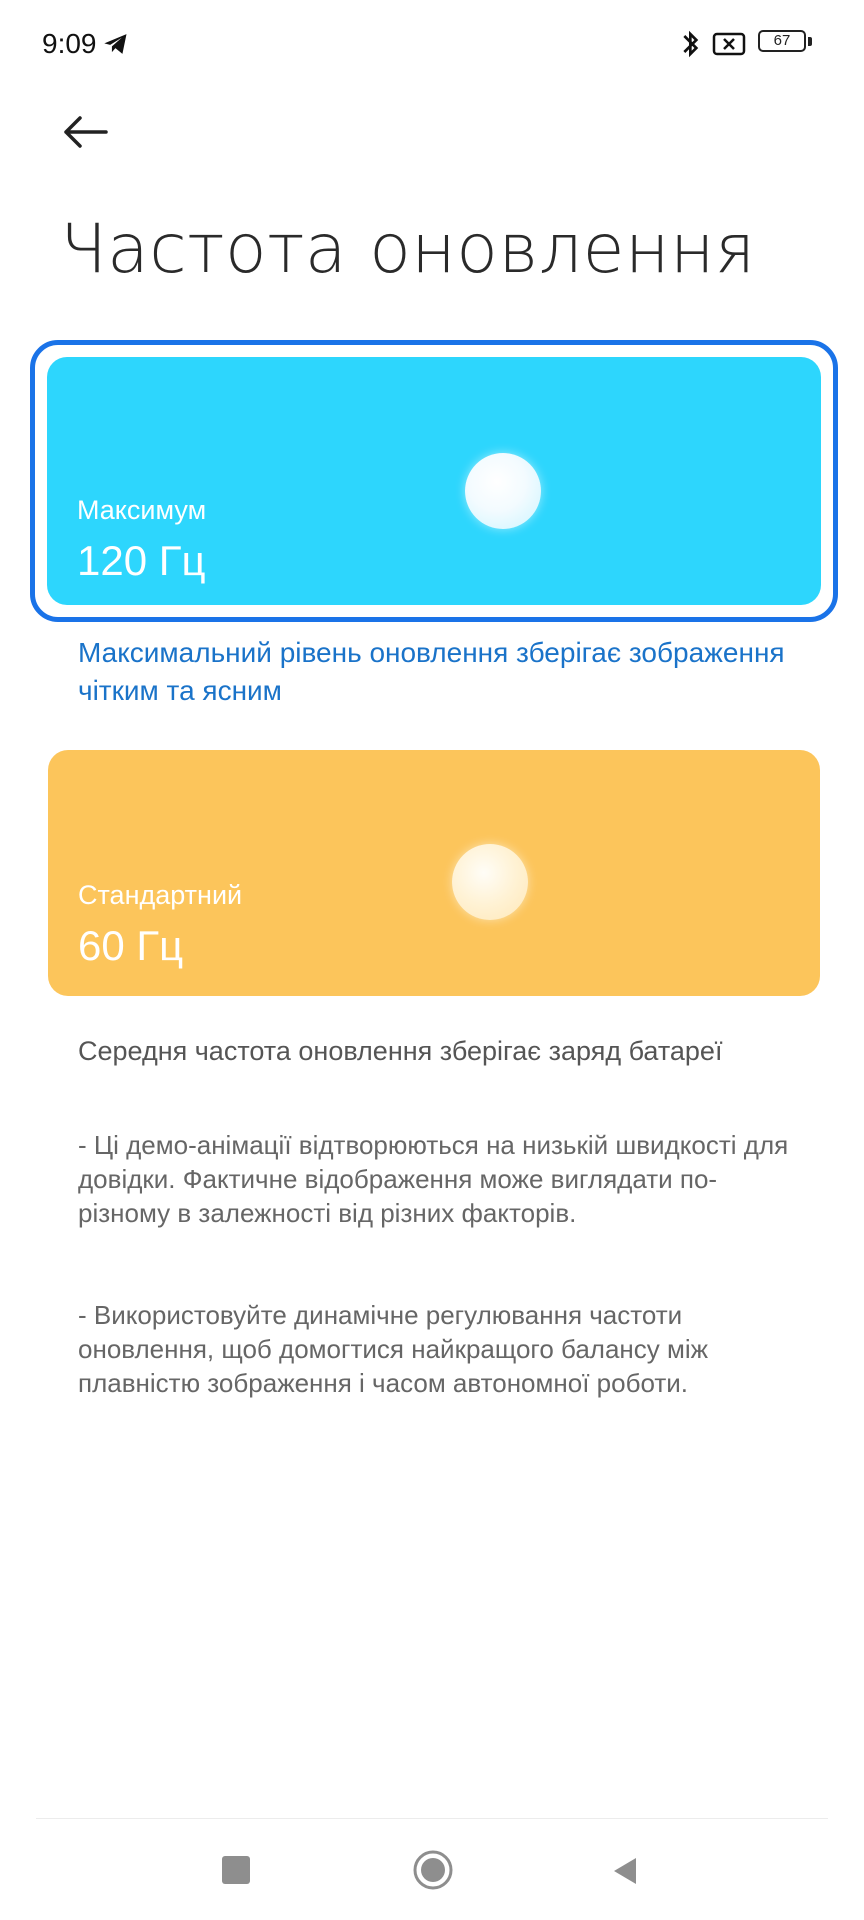 The height and width of the screenshot is (1920, 864). I want to click on battery-icon: 67, so click(787, 43).